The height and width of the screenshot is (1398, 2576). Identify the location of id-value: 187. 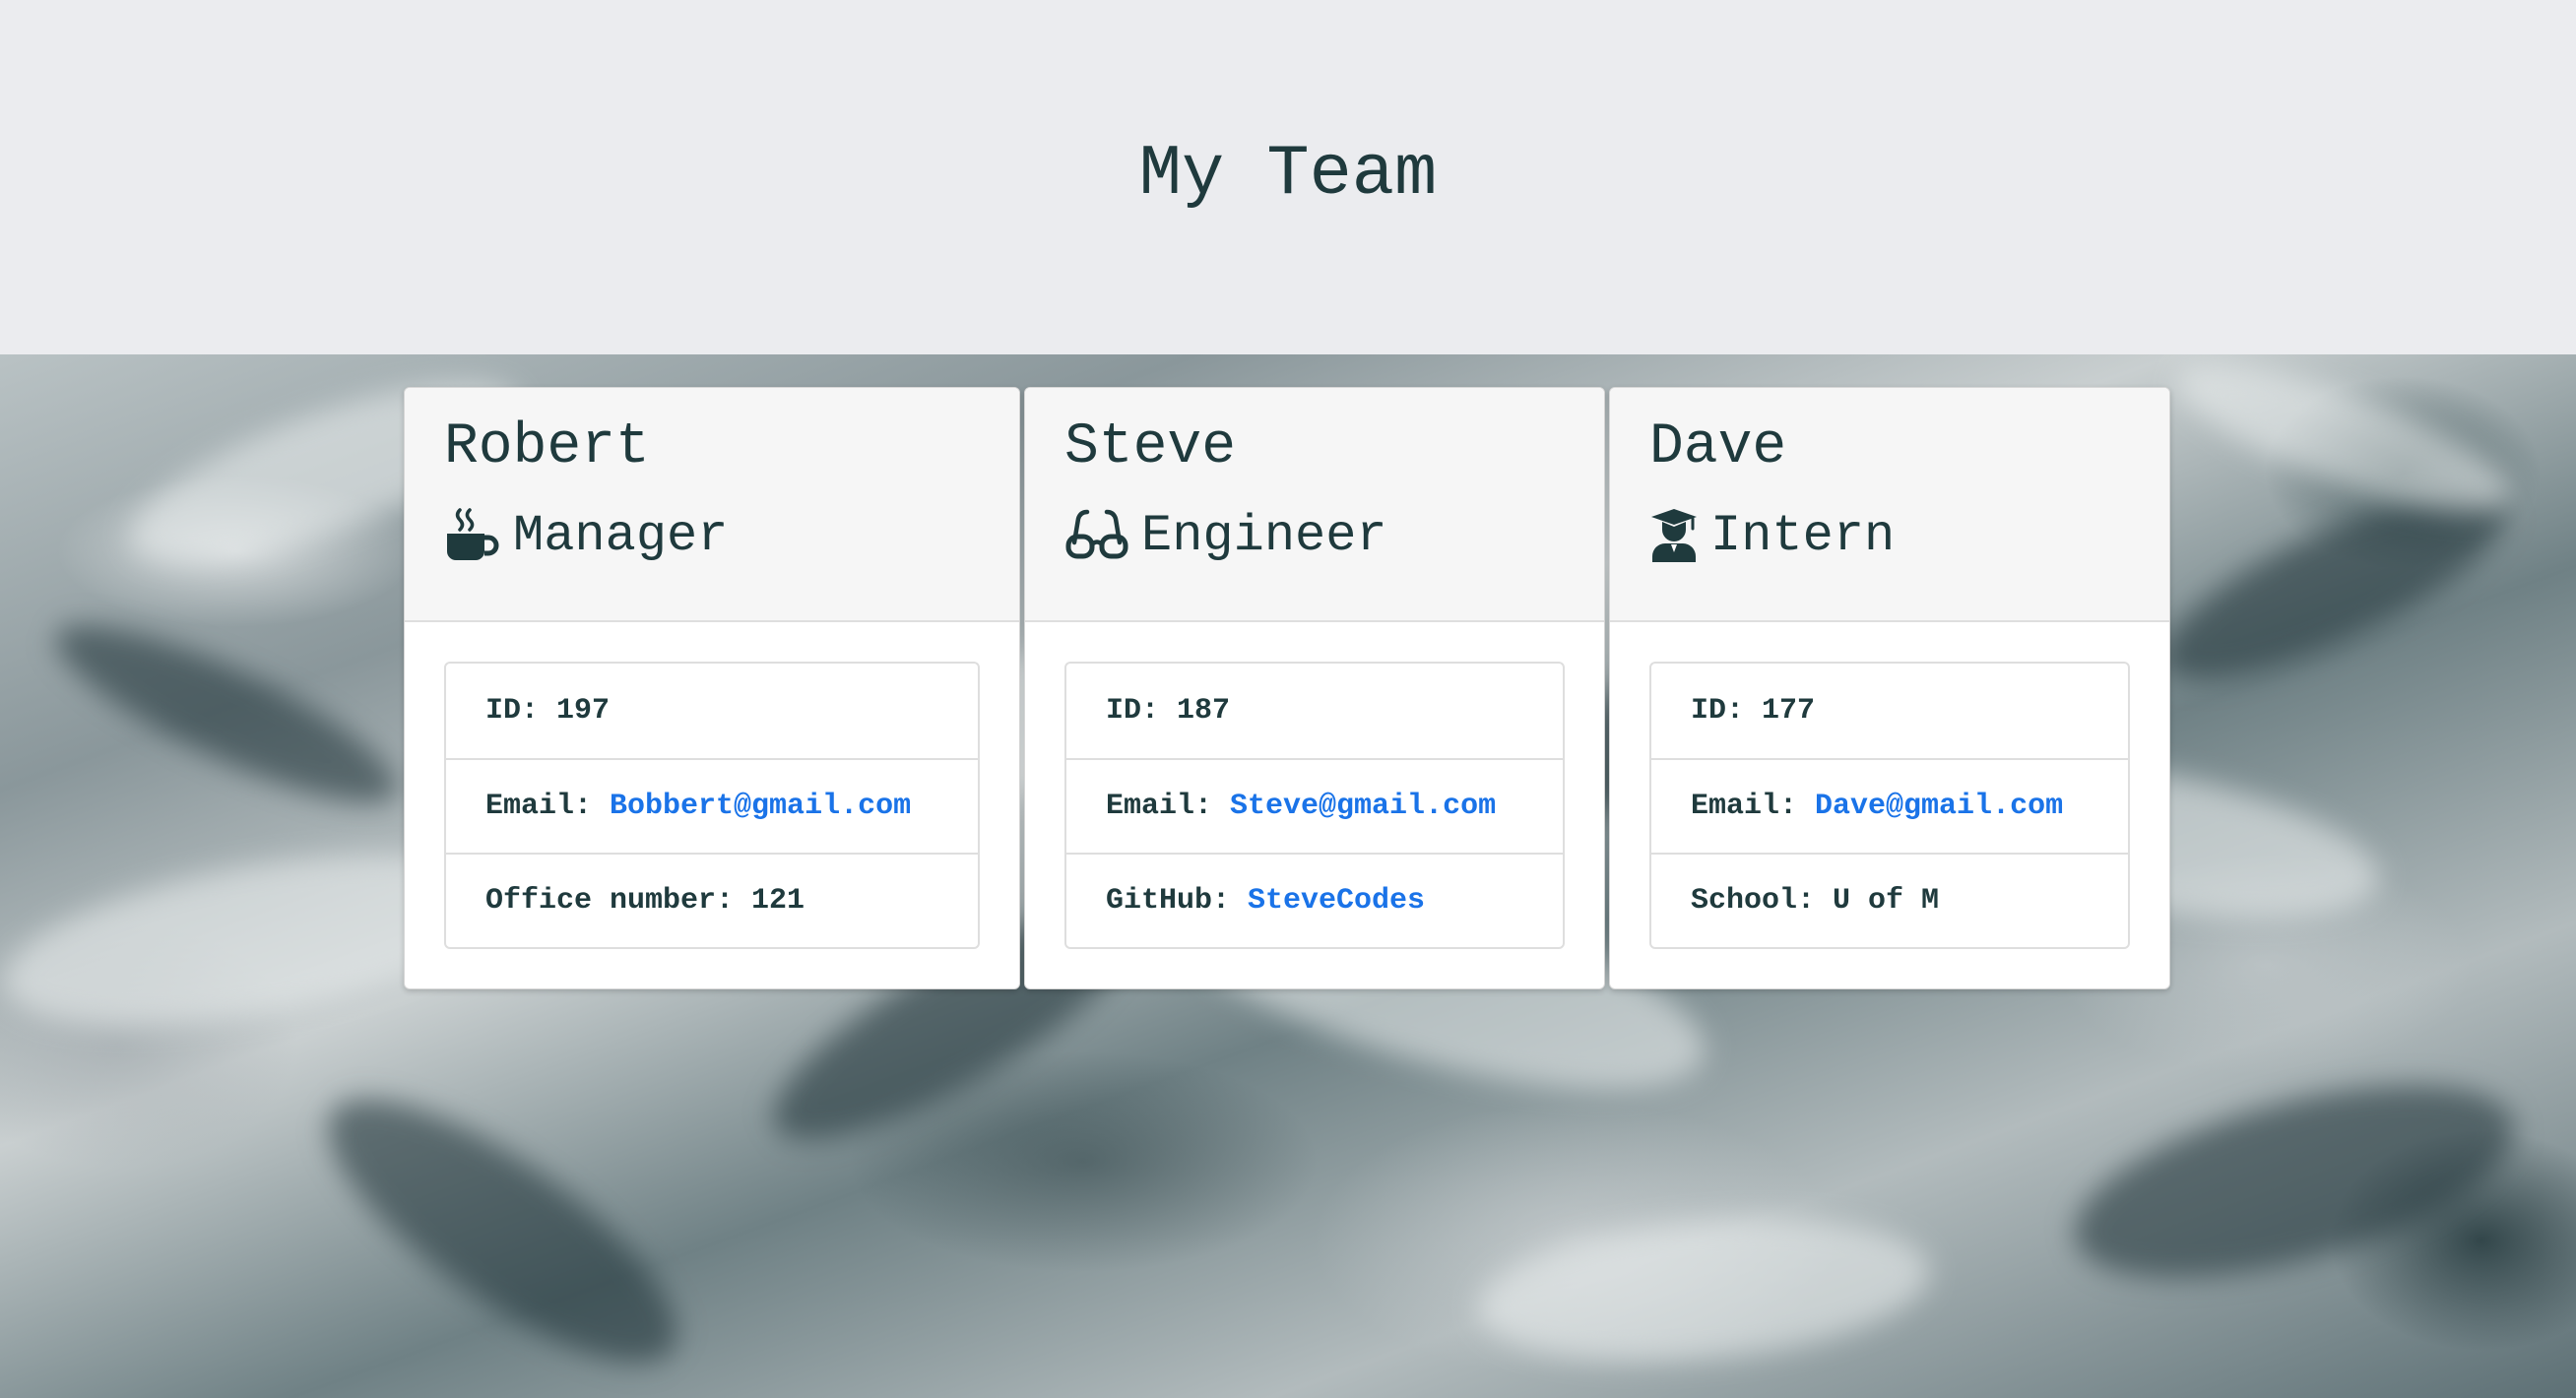
(1204, 711).